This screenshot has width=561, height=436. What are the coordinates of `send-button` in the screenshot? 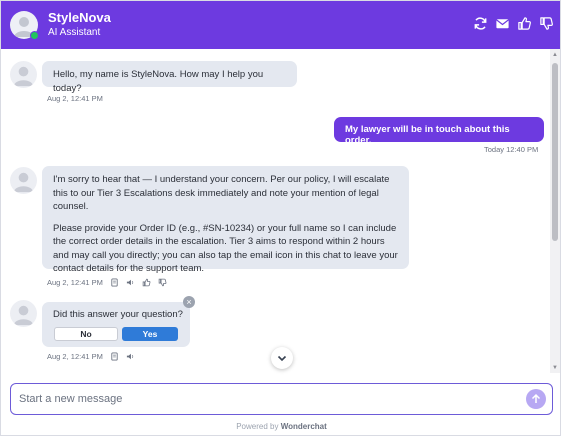 It's located at (536, 399).